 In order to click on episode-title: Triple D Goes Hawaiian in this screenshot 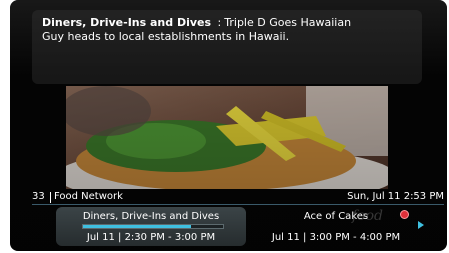, I will do `click(288, 22)`.